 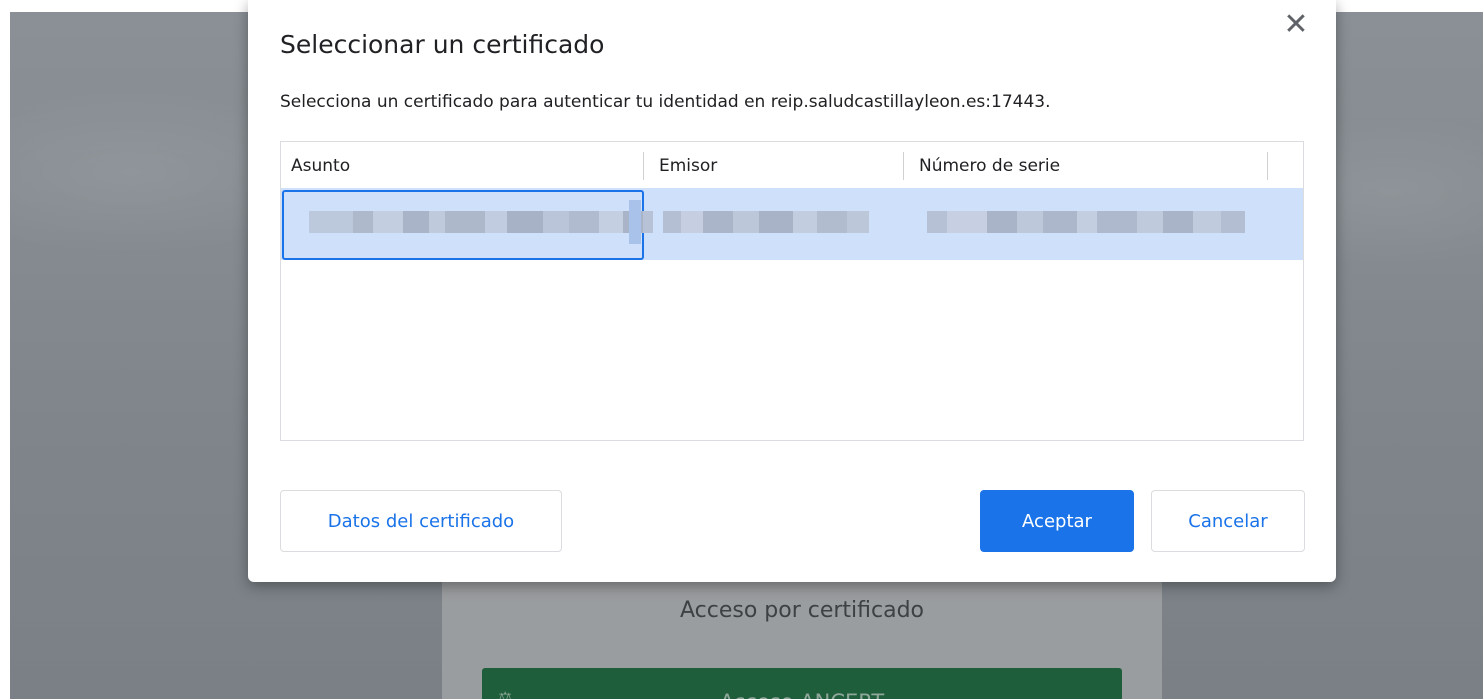 I want to click on redacted-asunto, so click(x=481, y=222).